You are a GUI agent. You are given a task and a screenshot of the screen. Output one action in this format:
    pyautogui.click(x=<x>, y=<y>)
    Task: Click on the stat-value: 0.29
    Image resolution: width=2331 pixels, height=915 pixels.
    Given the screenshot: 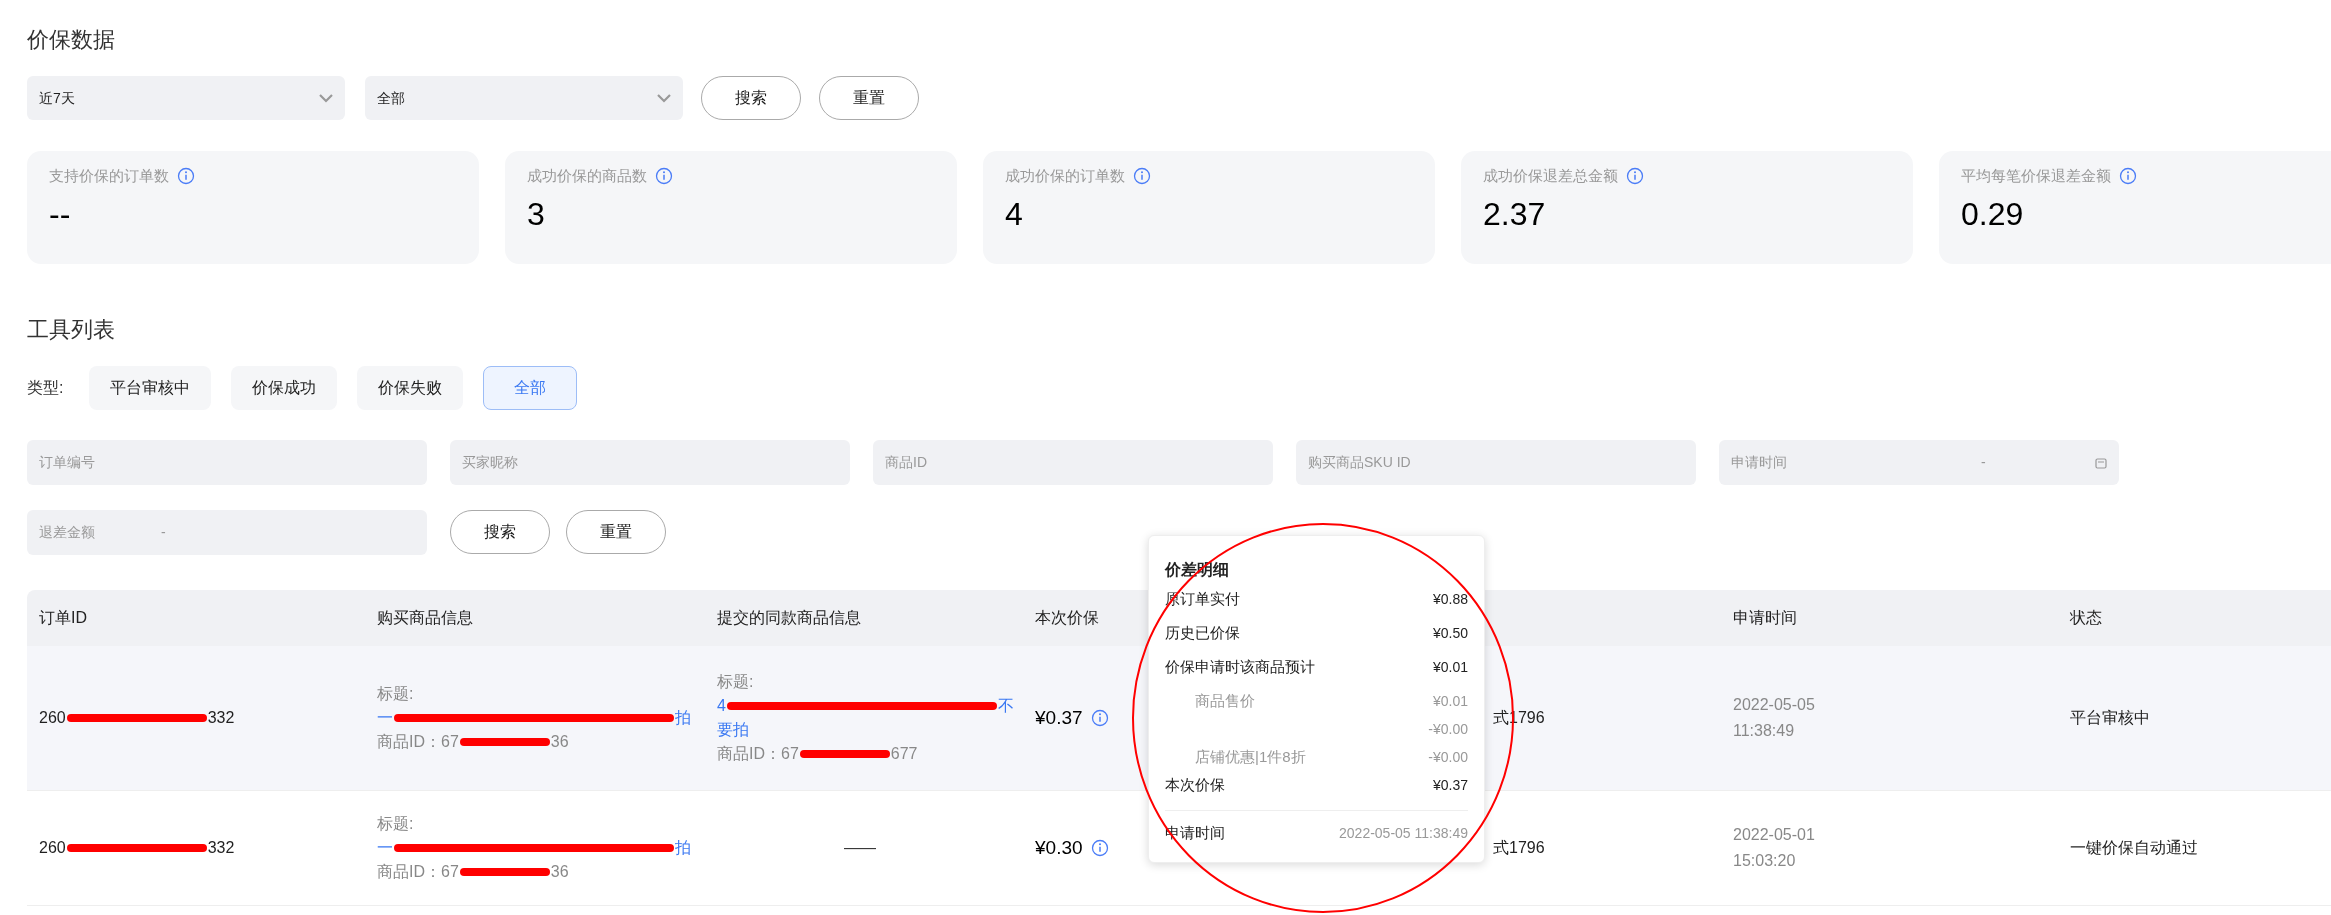 What is the action you would take?
    pyautogui.click(x=1993, y=214)
    